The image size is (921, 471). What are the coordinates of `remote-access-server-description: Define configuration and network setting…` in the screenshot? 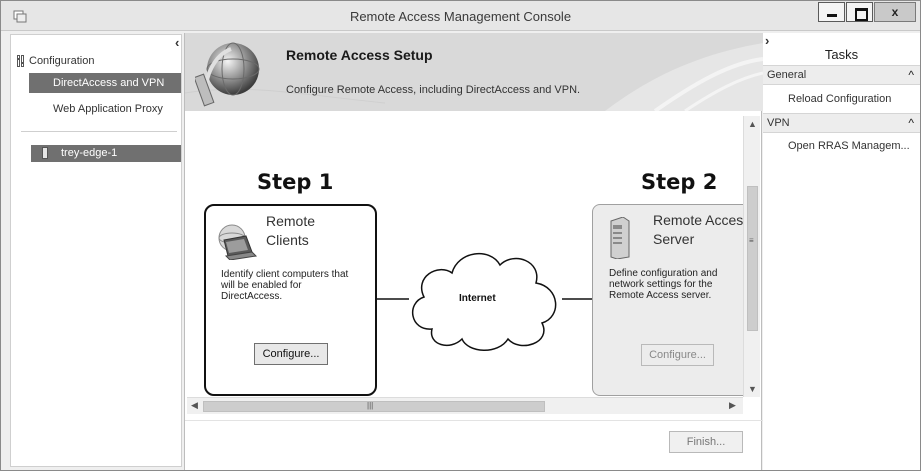 It's located at (663, 284).